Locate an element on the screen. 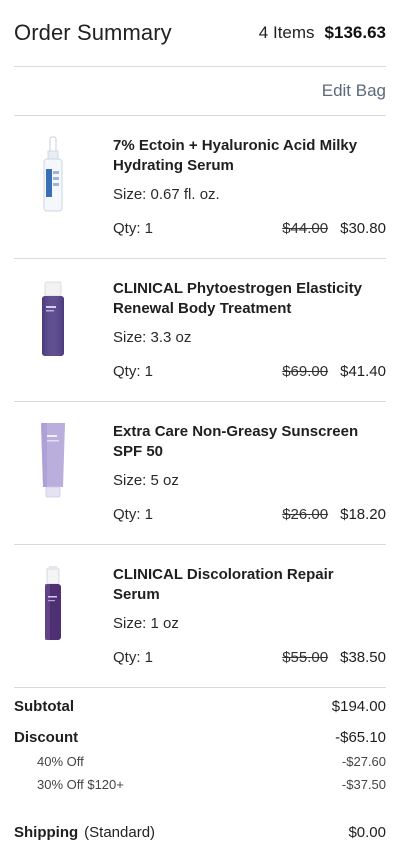 The width and height of the screenshot is (400, 860). shipping-label: Shipping is located at coordinates (46, 832).